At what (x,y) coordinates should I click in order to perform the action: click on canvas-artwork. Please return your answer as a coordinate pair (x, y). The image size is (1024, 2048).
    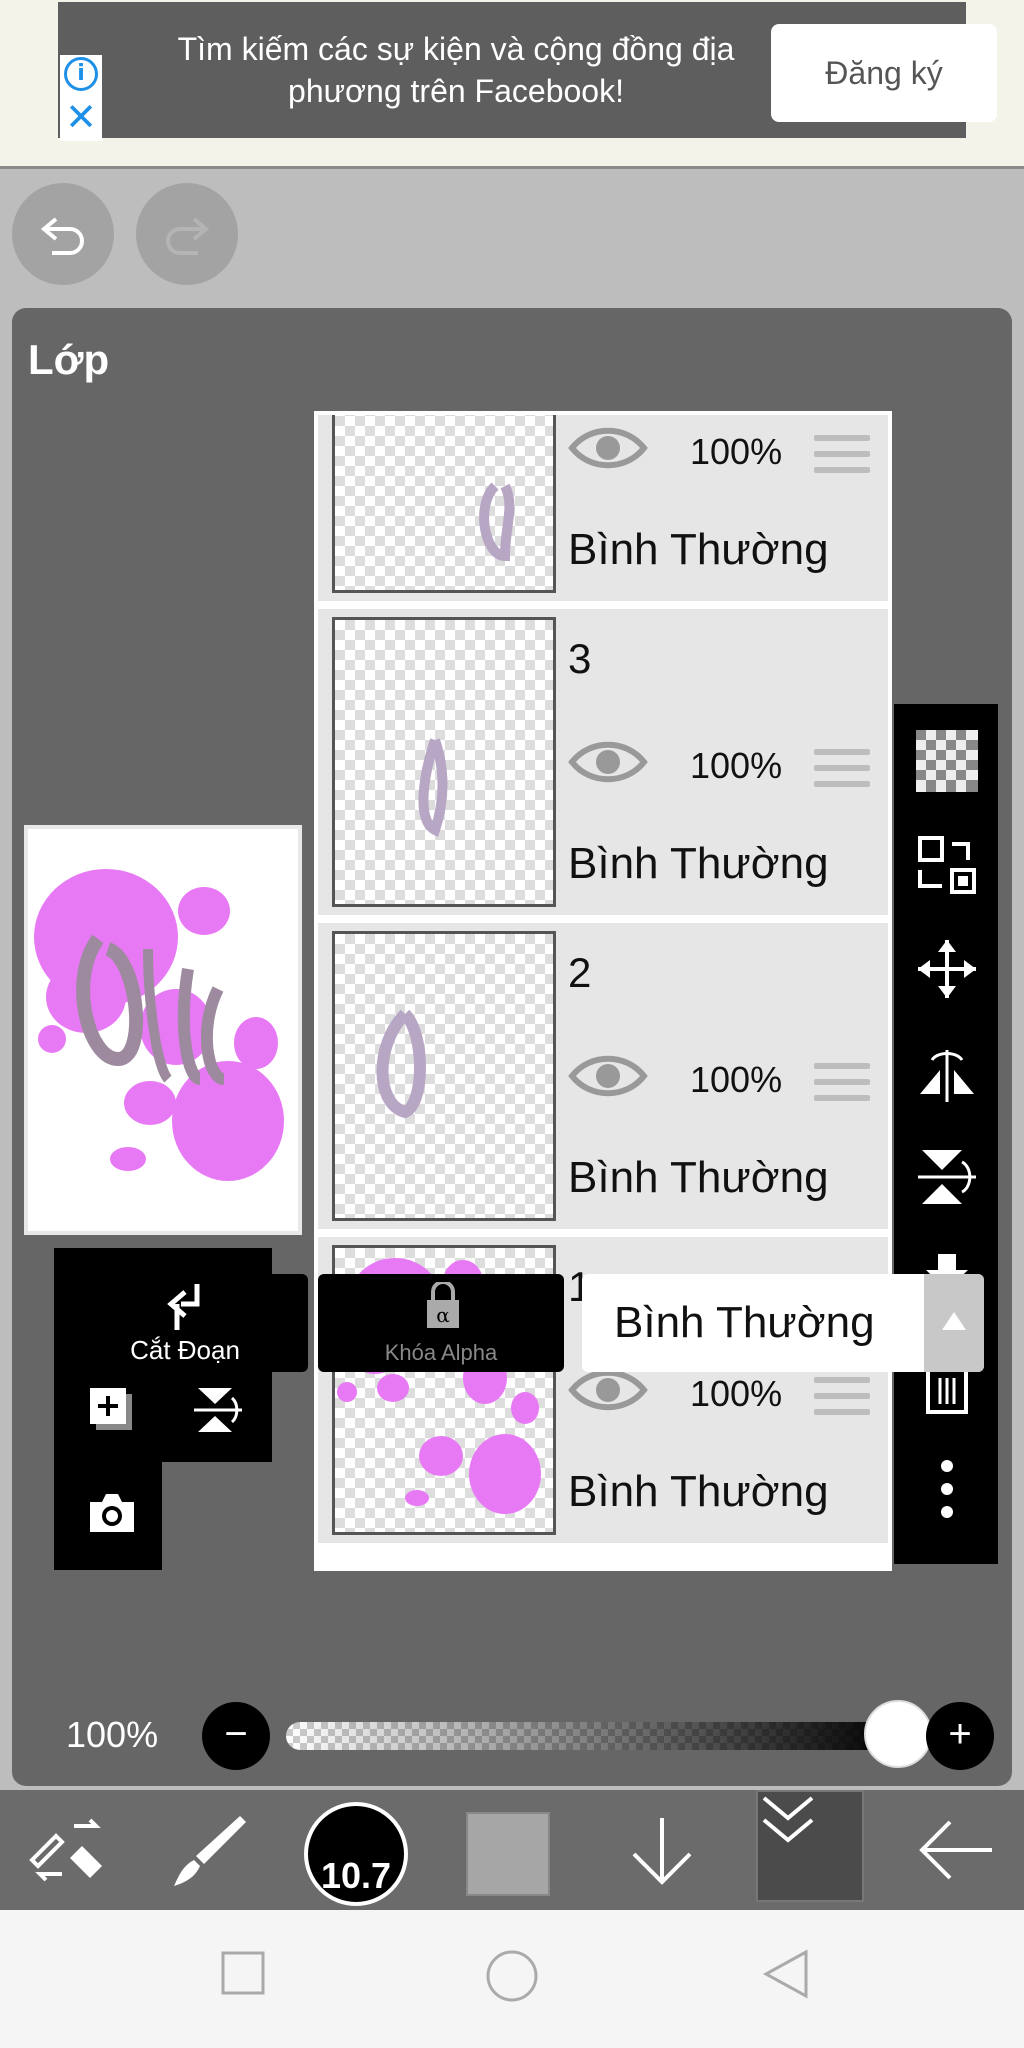
    Looking at the image, I should click on (159, 1025).